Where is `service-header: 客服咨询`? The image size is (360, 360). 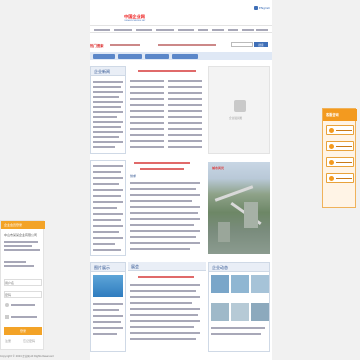 service-header: 客服咨询 is located at coordinates (340, 115).